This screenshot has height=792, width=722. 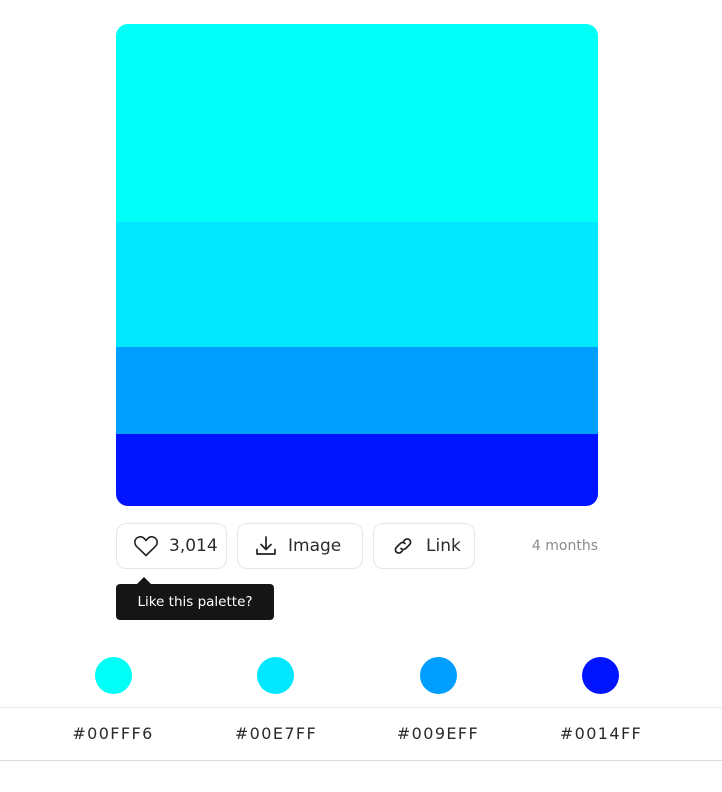 I want to click on copy-link-button: Link, so click(x=424, y=546).